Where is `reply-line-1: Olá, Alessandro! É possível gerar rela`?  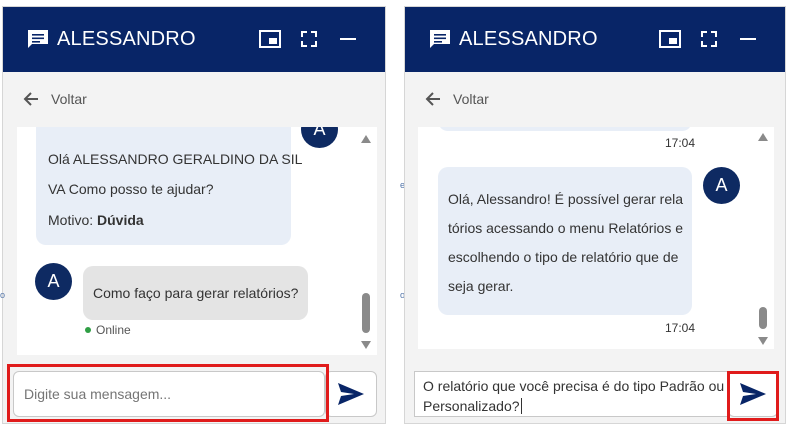 reply-line-1: Olá, Alessandro! É possível gerar rela is located at coordinates (566, 199).